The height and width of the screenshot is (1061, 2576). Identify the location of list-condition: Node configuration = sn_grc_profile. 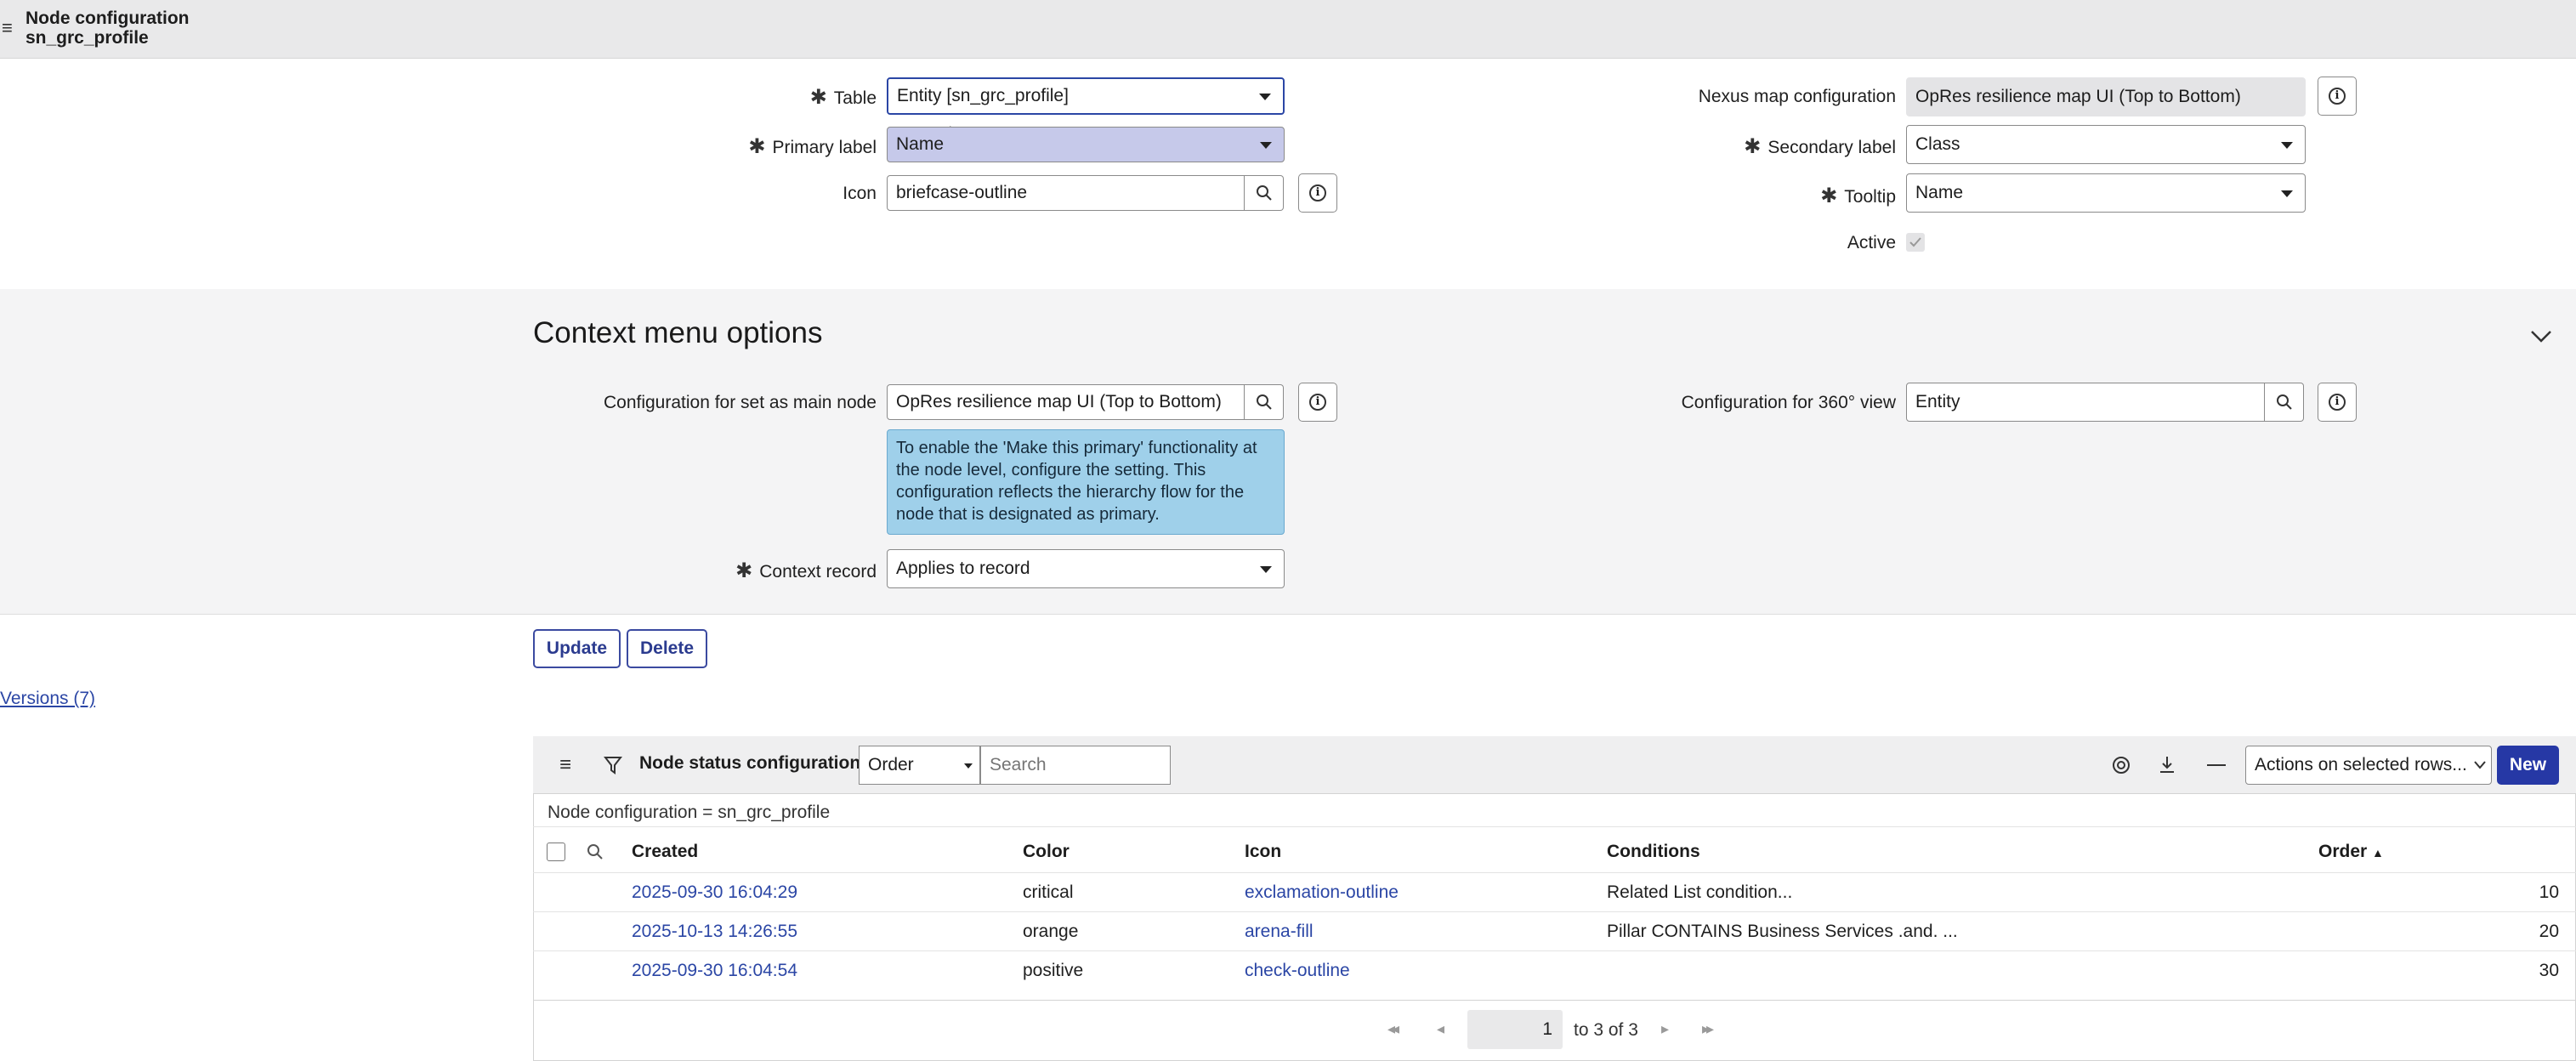
(690, 812).